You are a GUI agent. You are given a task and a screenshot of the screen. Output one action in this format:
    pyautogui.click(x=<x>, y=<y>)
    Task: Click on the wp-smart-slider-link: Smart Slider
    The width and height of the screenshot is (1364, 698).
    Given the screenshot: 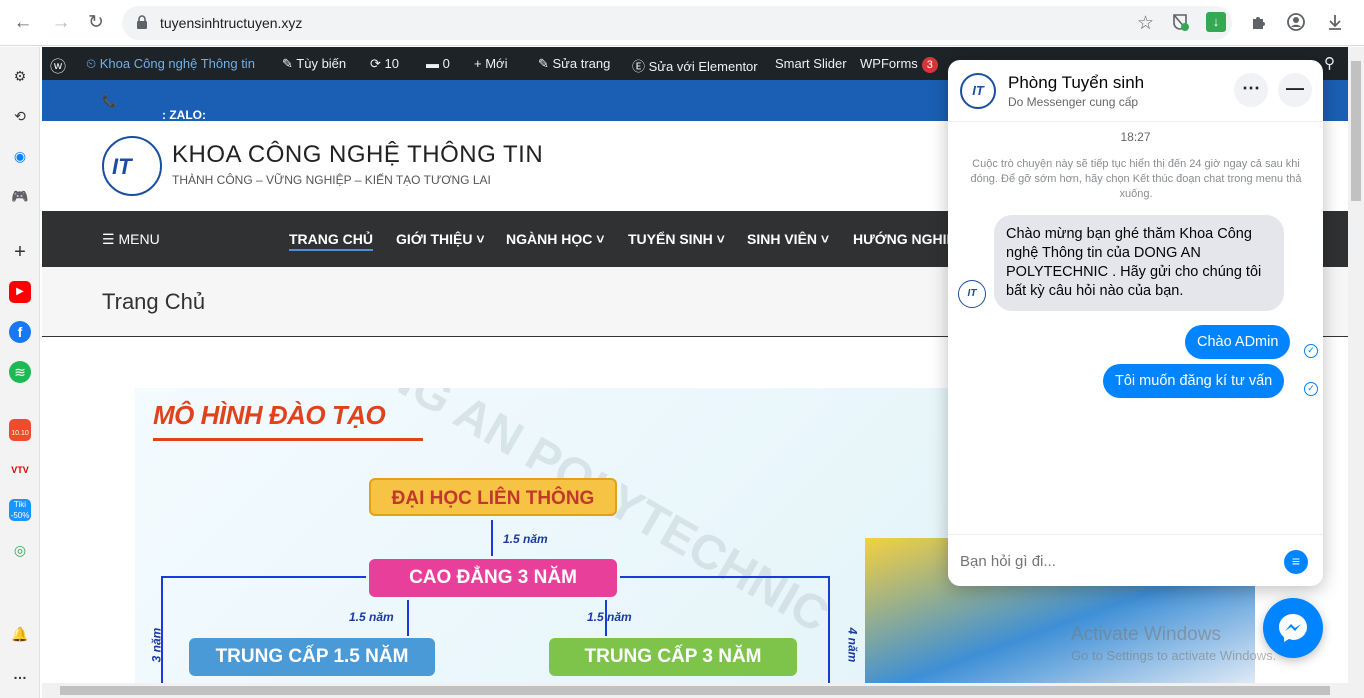 What is the action you would take?
    pyautogui.click(x=811, y=63)
    